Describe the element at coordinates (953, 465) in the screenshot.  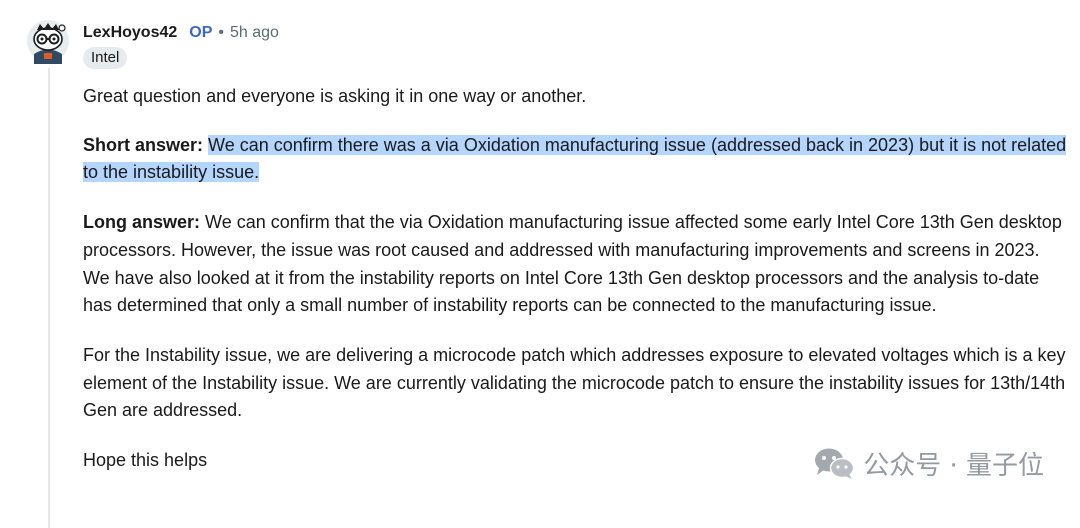
I see `watermark-text: 公众号 · 量子位` at that location.